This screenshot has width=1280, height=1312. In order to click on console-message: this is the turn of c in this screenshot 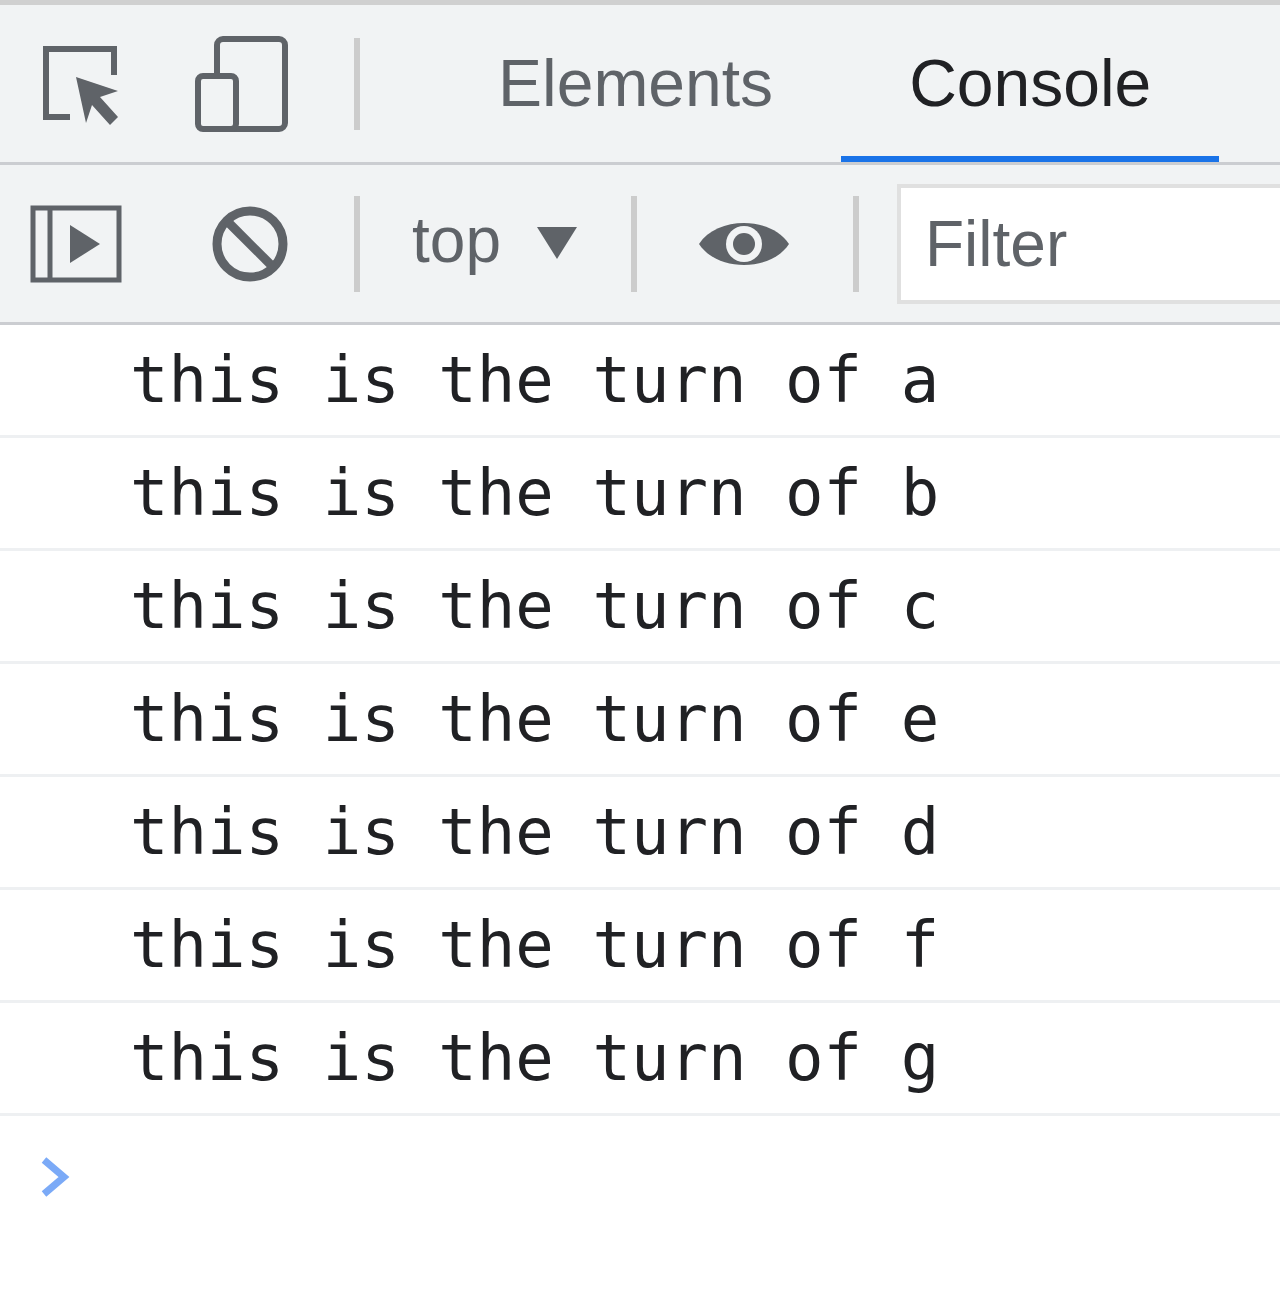, I will do `click(535, 606)`.